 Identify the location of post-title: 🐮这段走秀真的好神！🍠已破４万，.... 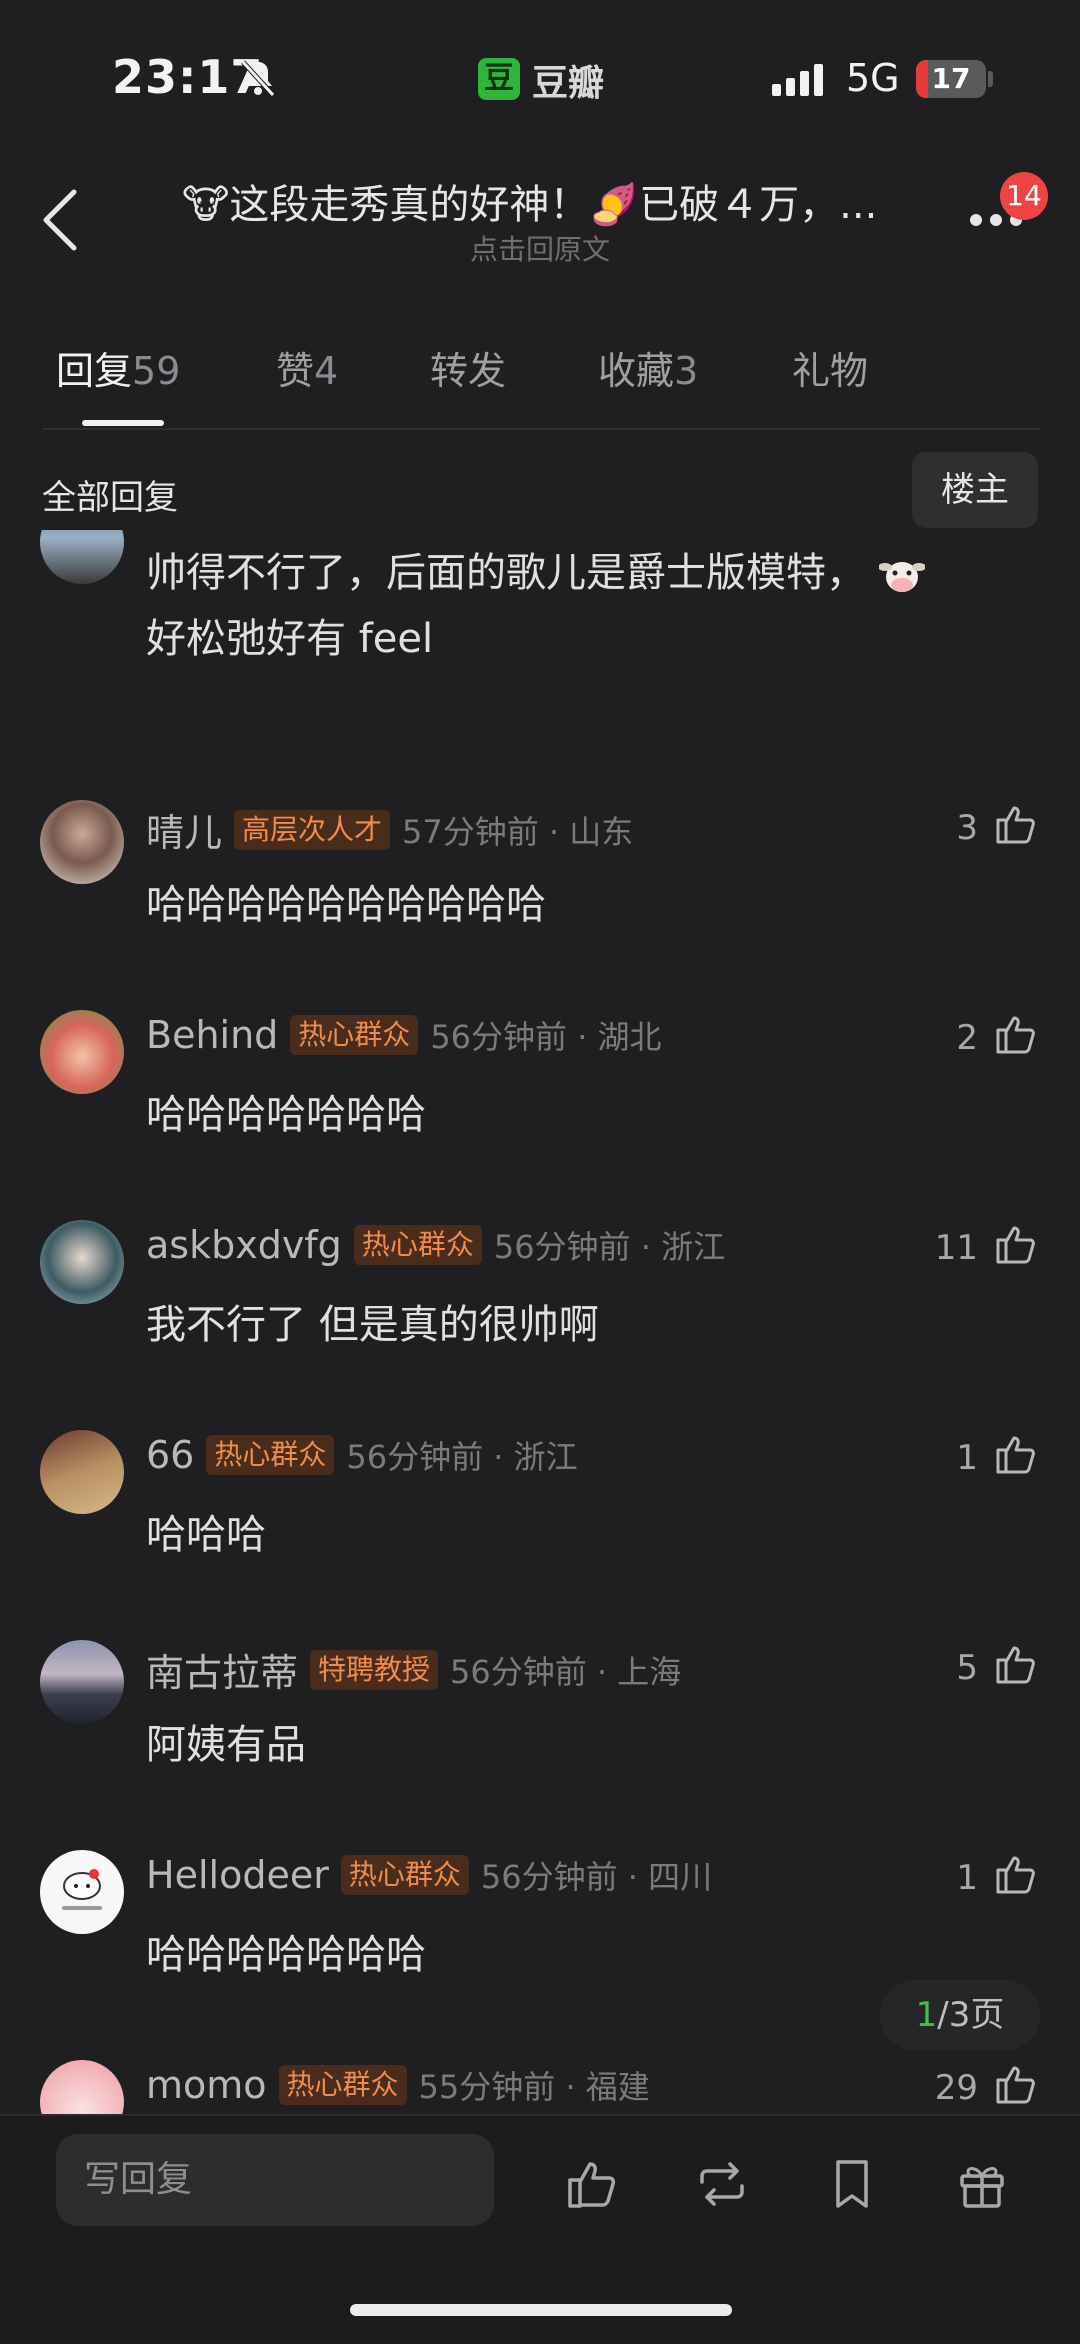
(542, 201).